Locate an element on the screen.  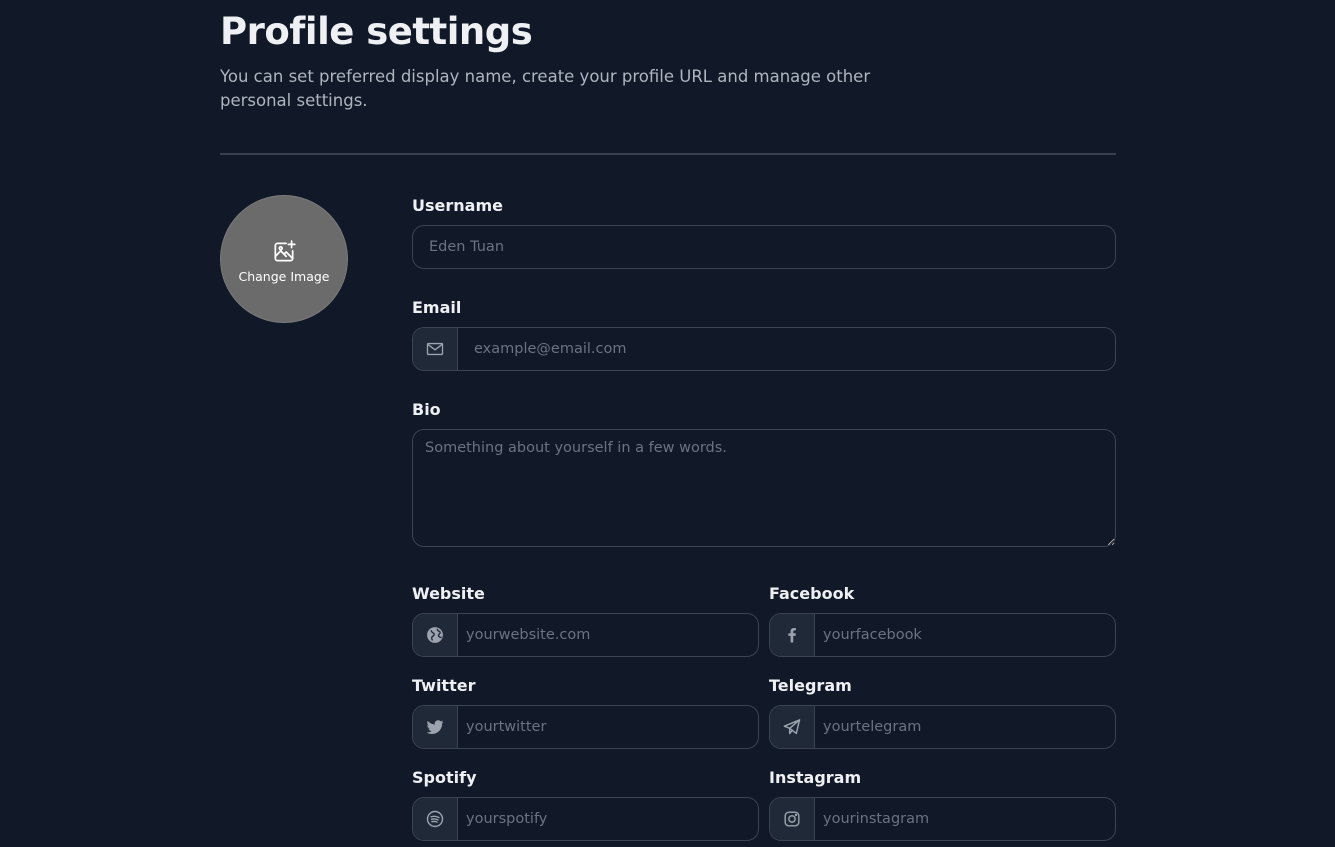
twitter-input is located at coordinates (608, 727).